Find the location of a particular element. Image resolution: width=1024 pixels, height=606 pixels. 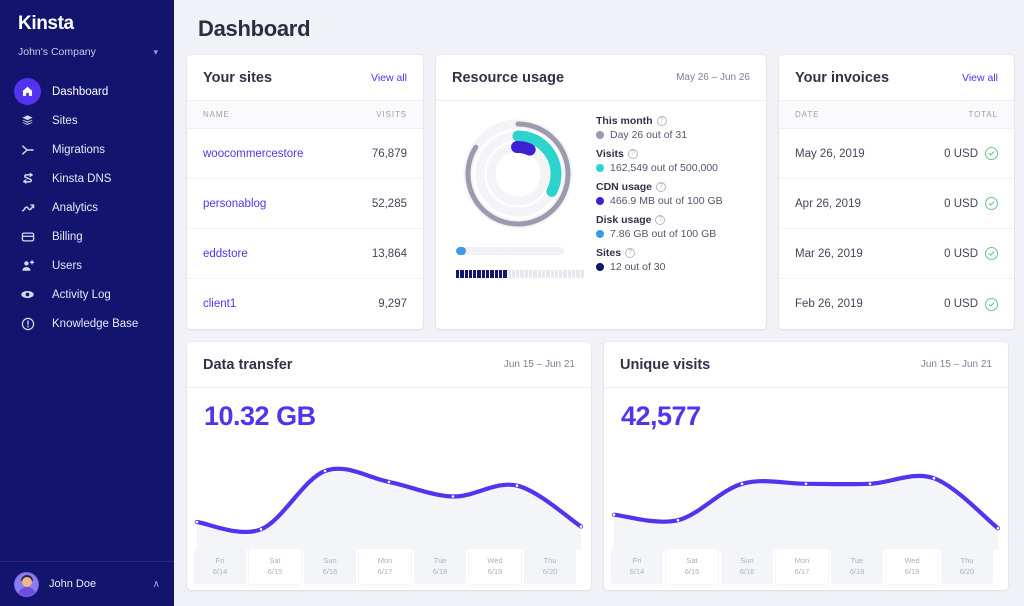

table-row: eddstore 13,864 is located at coordinates (305, 254).